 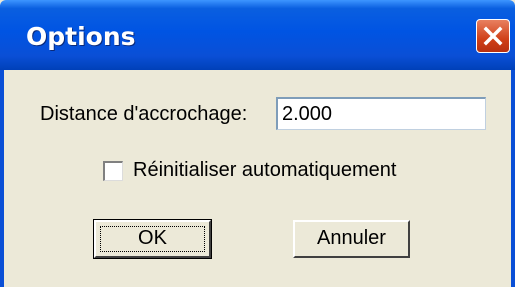 I want to click on auto-reset-checkbox, so click(x=113, y=171).